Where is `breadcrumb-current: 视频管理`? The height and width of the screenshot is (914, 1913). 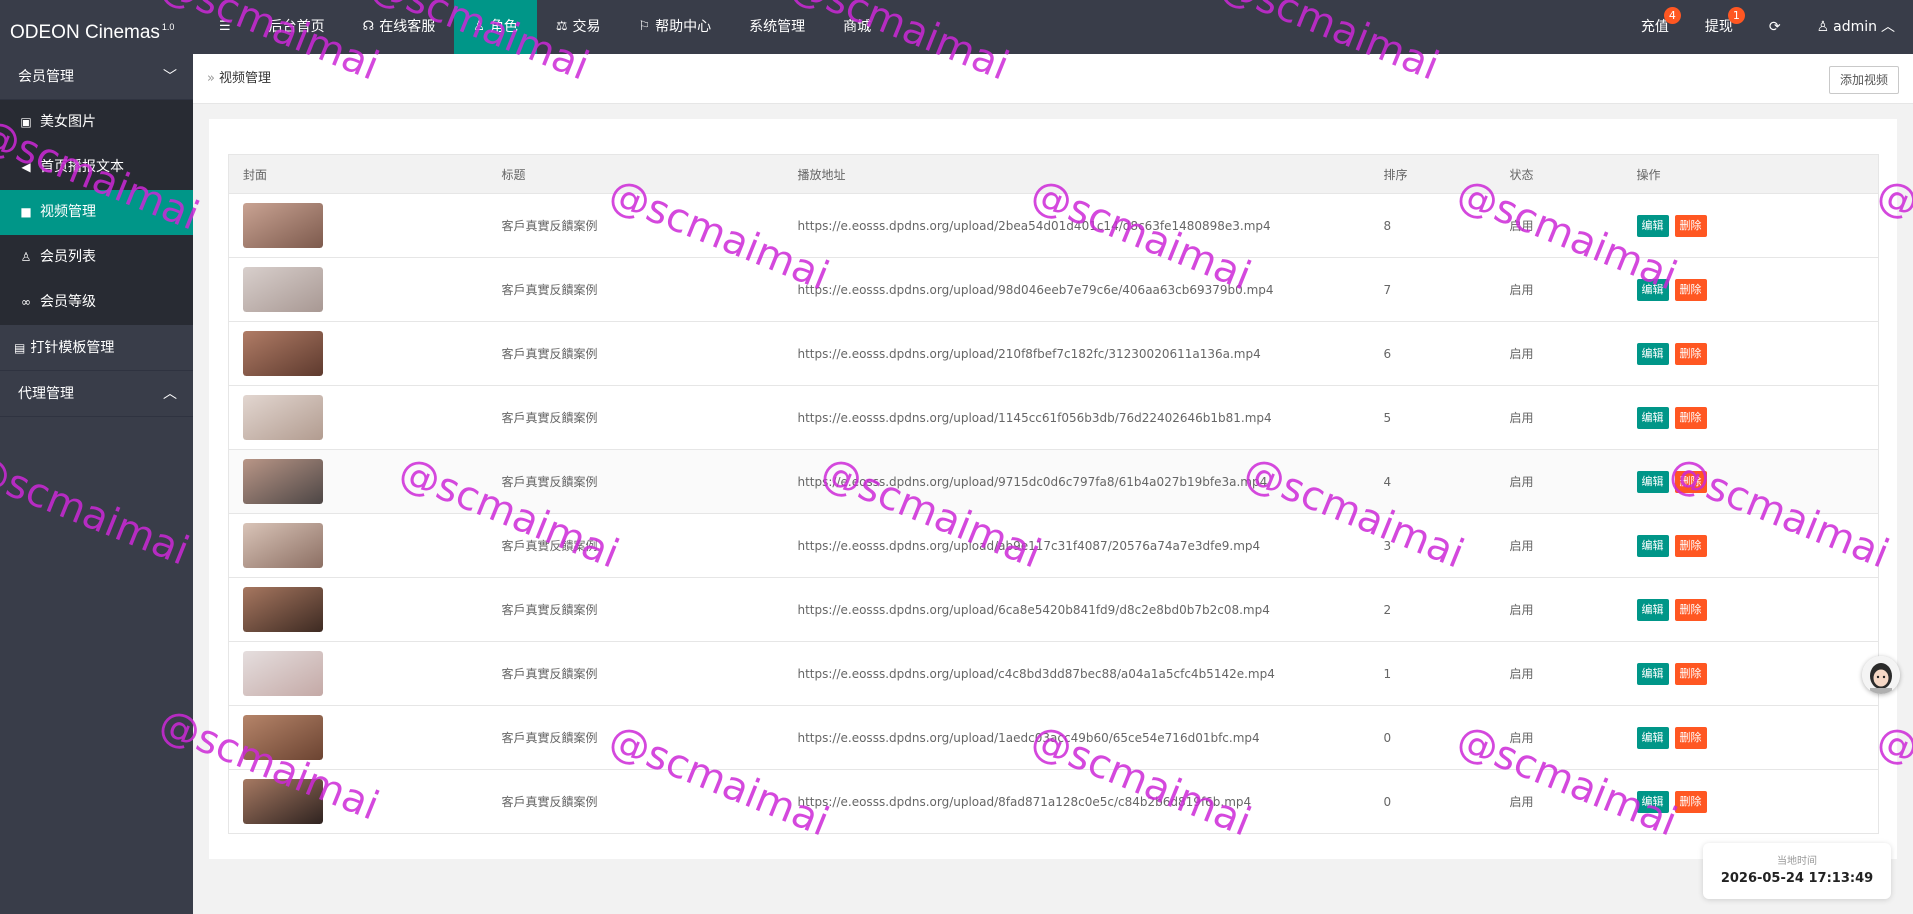 breadcrumb-current: 视频管理 is located at coordinates (244, 78).